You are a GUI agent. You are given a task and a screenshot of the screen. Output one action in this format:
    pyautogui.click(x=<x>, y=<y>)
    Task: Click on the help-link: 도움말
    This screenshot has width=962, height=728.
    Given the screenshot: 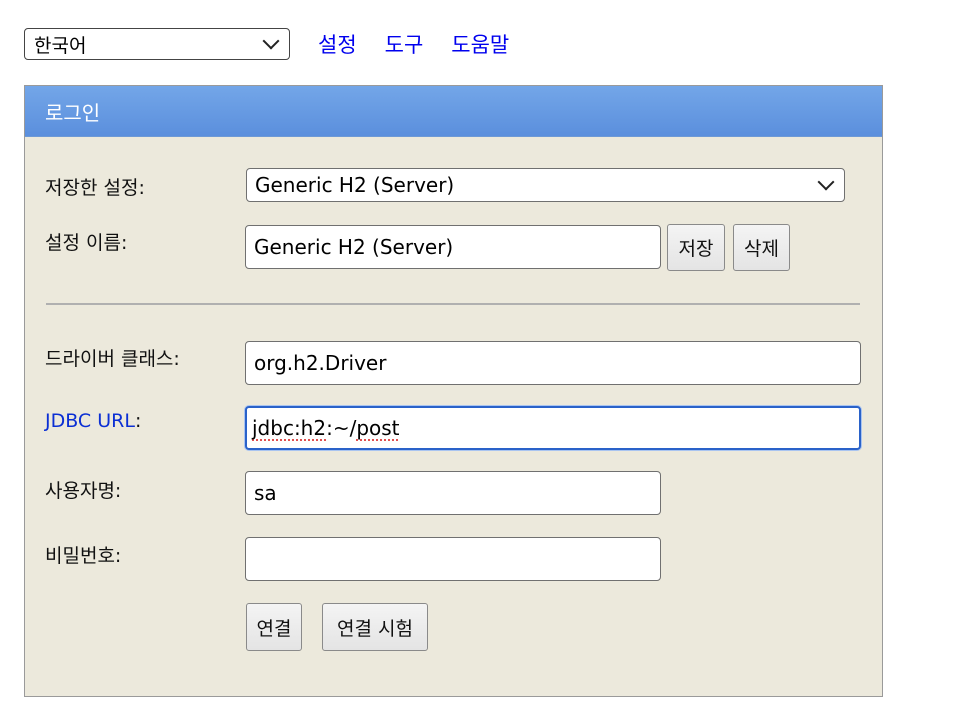 What is the action you would take?
    pyautogui.click(x=480, y=44)
    